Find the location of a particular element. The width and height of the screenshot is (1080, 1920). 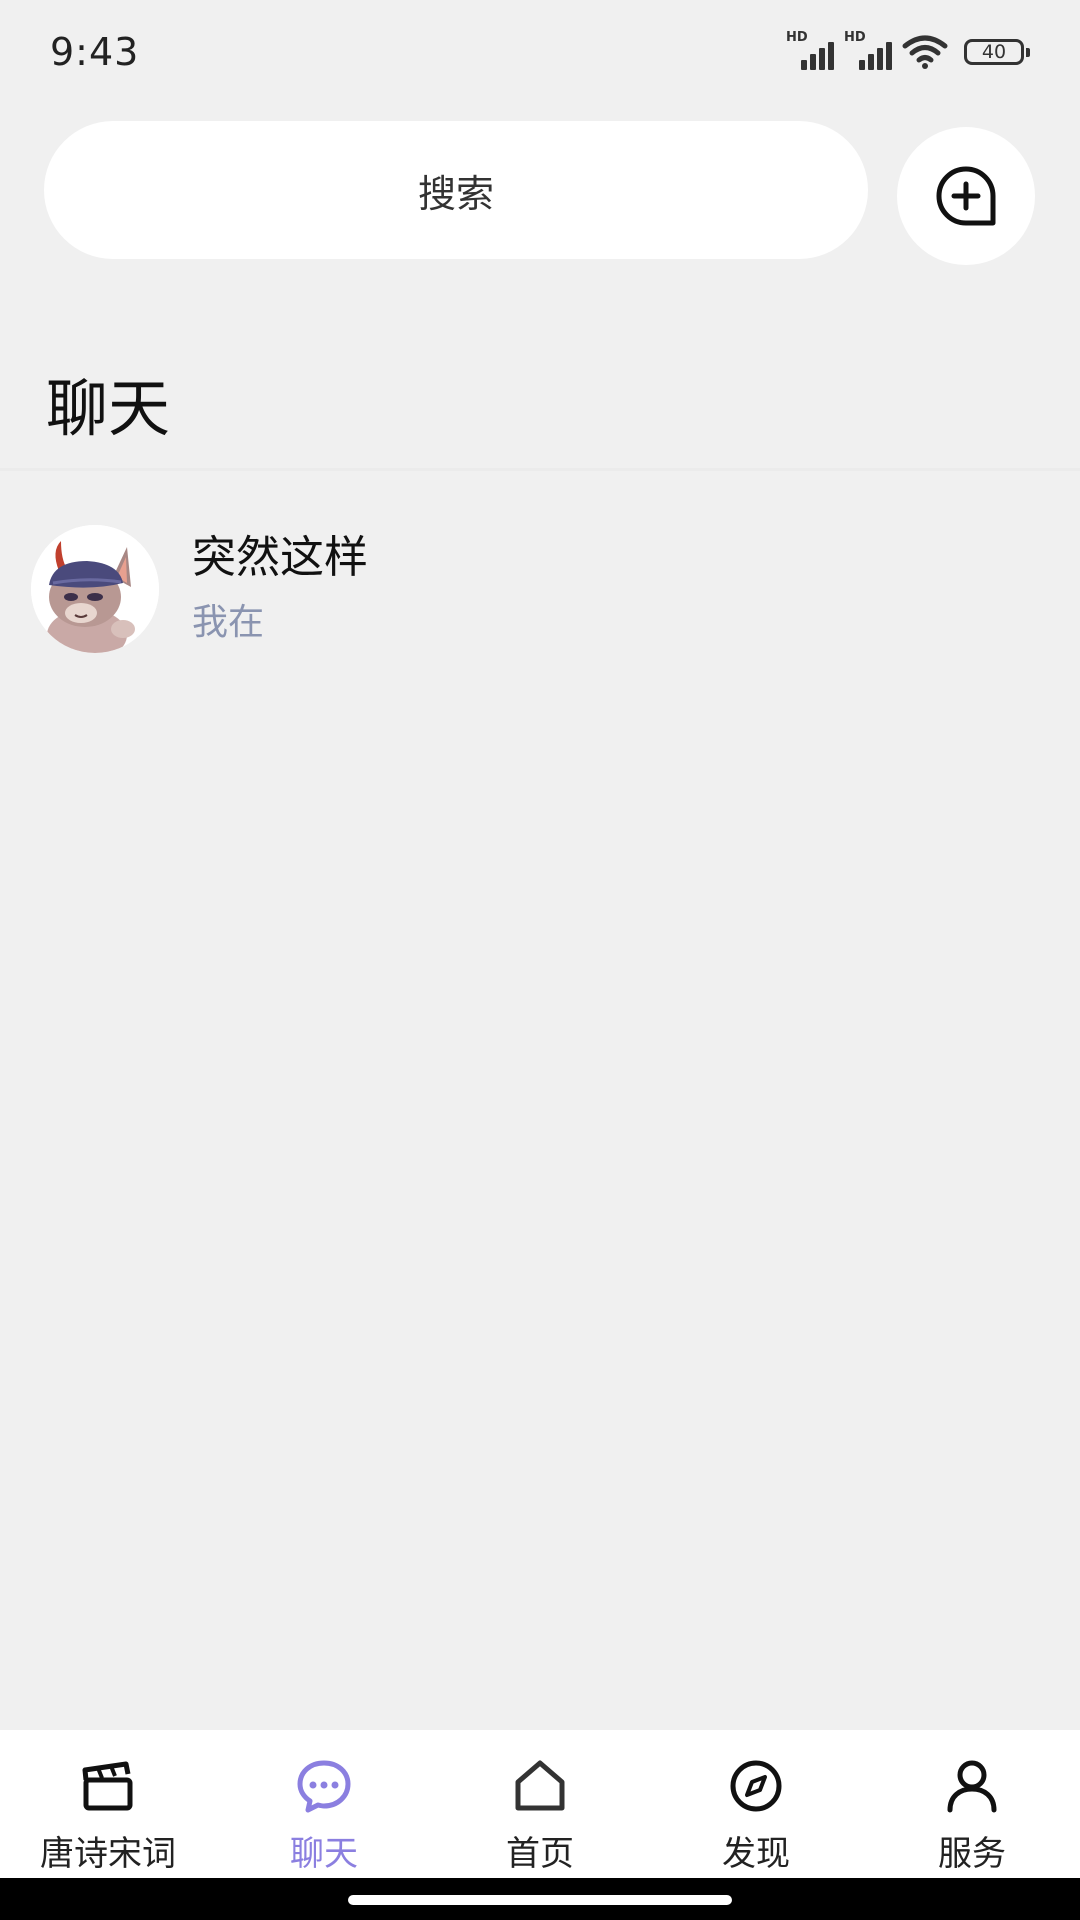

divider is located at coordinates (540, 469).